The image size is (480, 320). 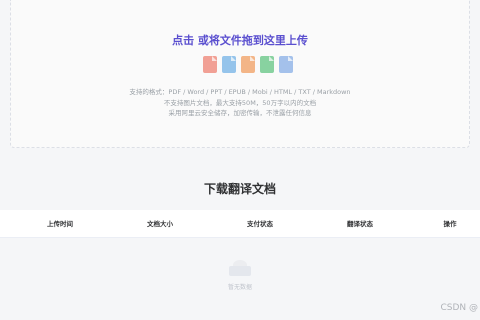 What do you see at coordinates (160, 224) in the screenshot?
I see `column-header-file-size: 文档大小` at bounding box center [160, 224].